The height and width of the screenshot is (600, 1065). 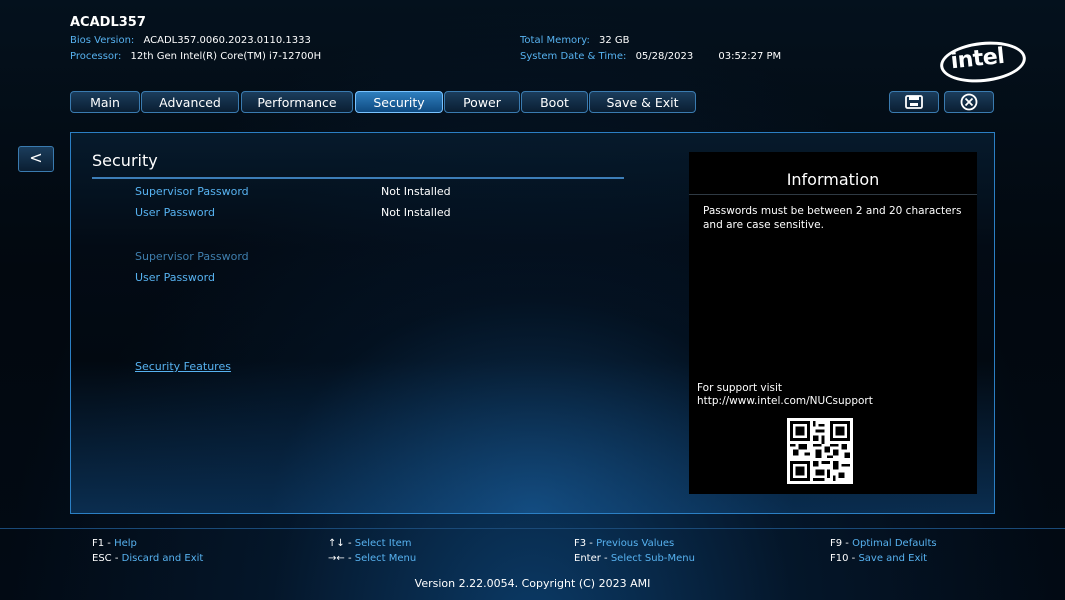 I want to click on total-memory-label: Total Memory:, so click(x=555, y=40).